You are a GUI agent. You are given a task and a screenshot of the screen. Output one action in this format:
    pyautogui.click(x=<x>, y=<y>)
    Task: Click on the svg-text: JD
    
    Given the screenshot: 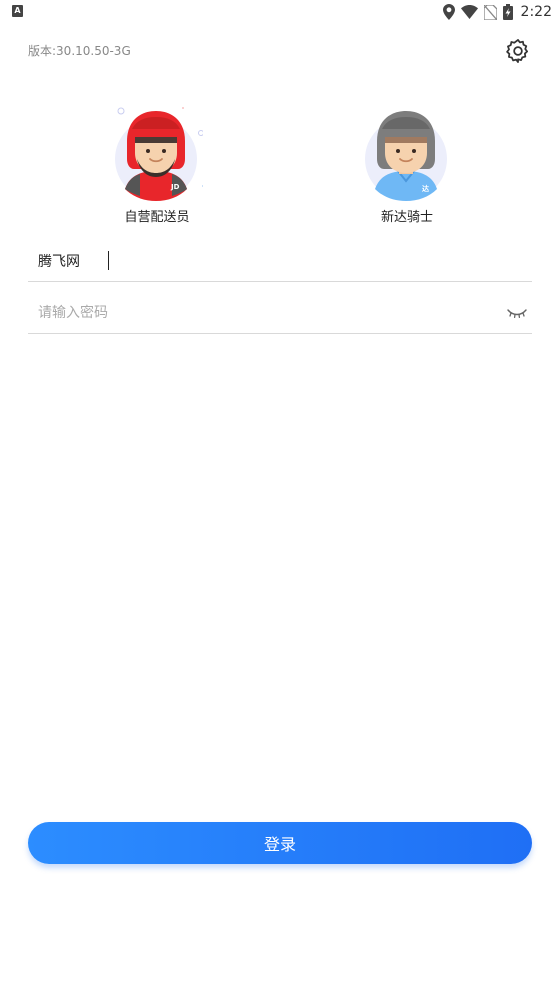 What is the action you would take?
    pyautogui.click(x=175, y=187)
    